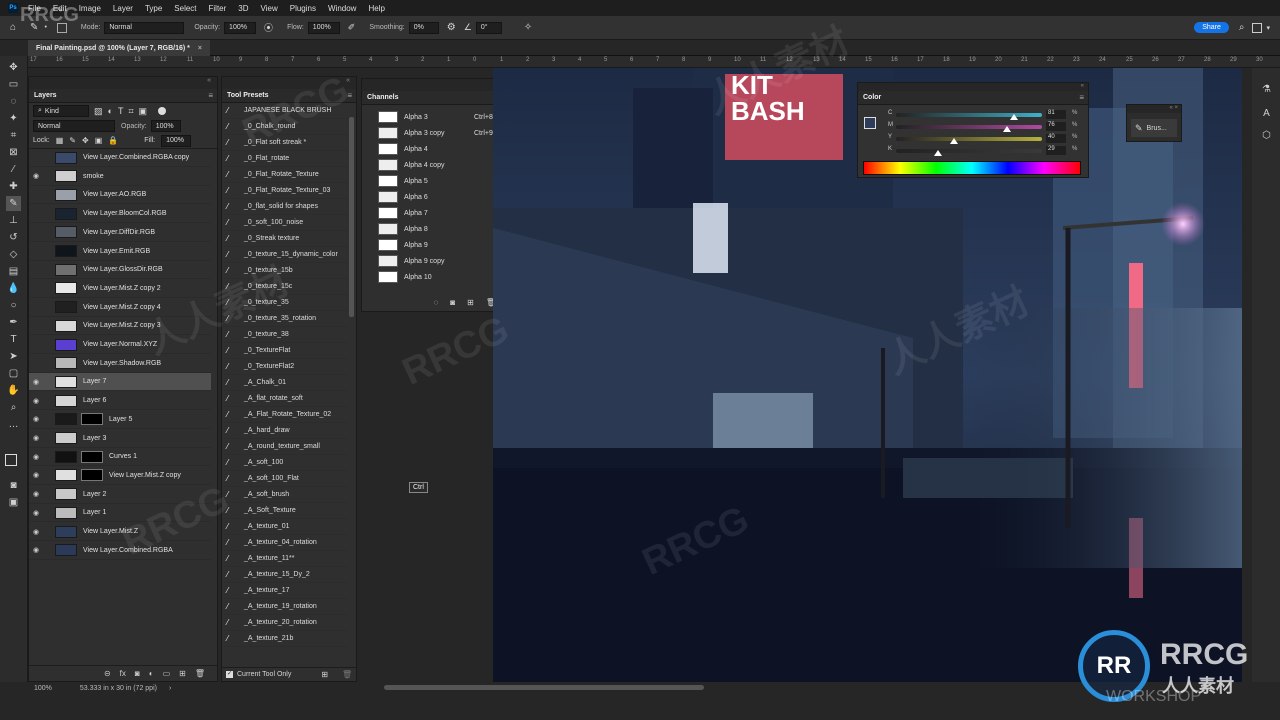 This screenshot has width=1280, height=720. What do you see at coordinates (303, 8) in the screenshot?
I see `menu-plugins: Plugins` at bounding box center [303, 8].